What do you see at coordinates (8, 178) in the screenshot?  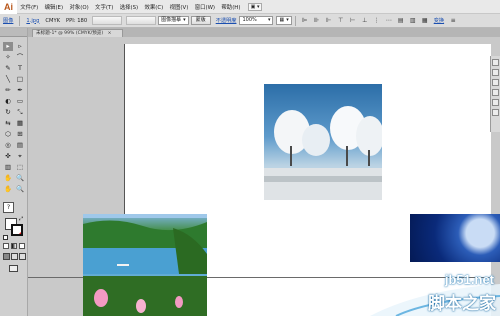 I see `artboard-tool-icon: ✋` at bounding box center [8, 178].